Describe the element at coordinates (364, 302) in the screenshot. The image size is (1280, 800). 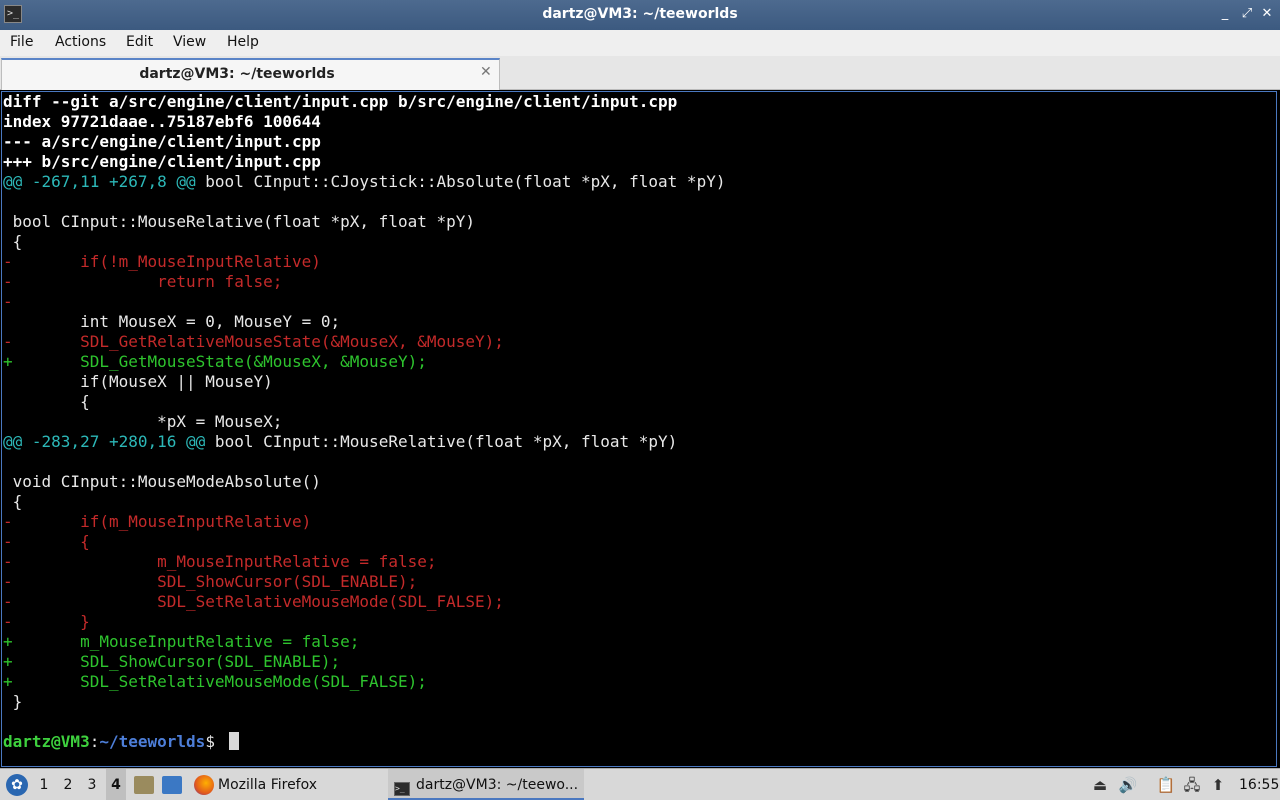
I see `terminal-line: -` at that location.